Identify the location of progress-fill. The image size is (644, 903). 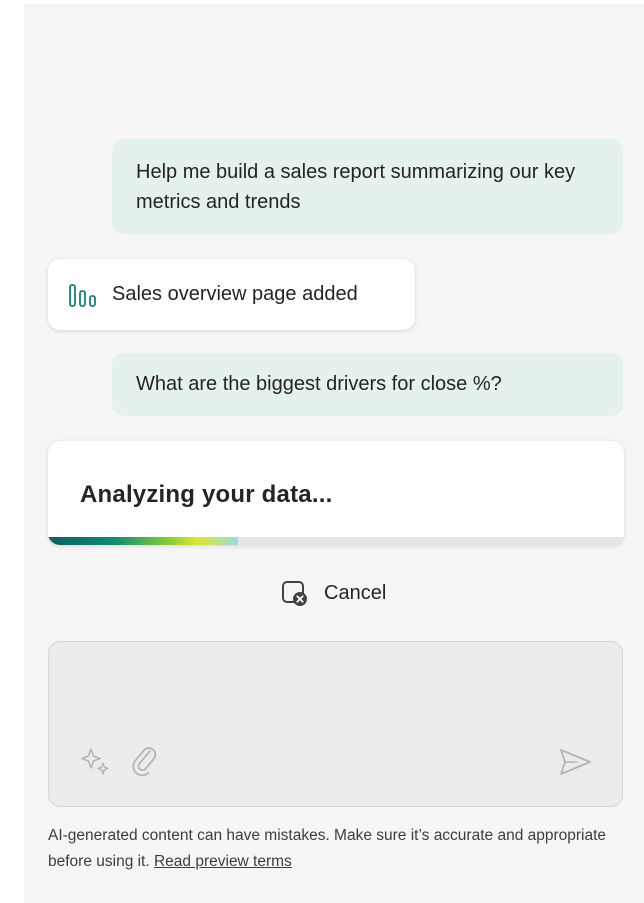
(143, 541).